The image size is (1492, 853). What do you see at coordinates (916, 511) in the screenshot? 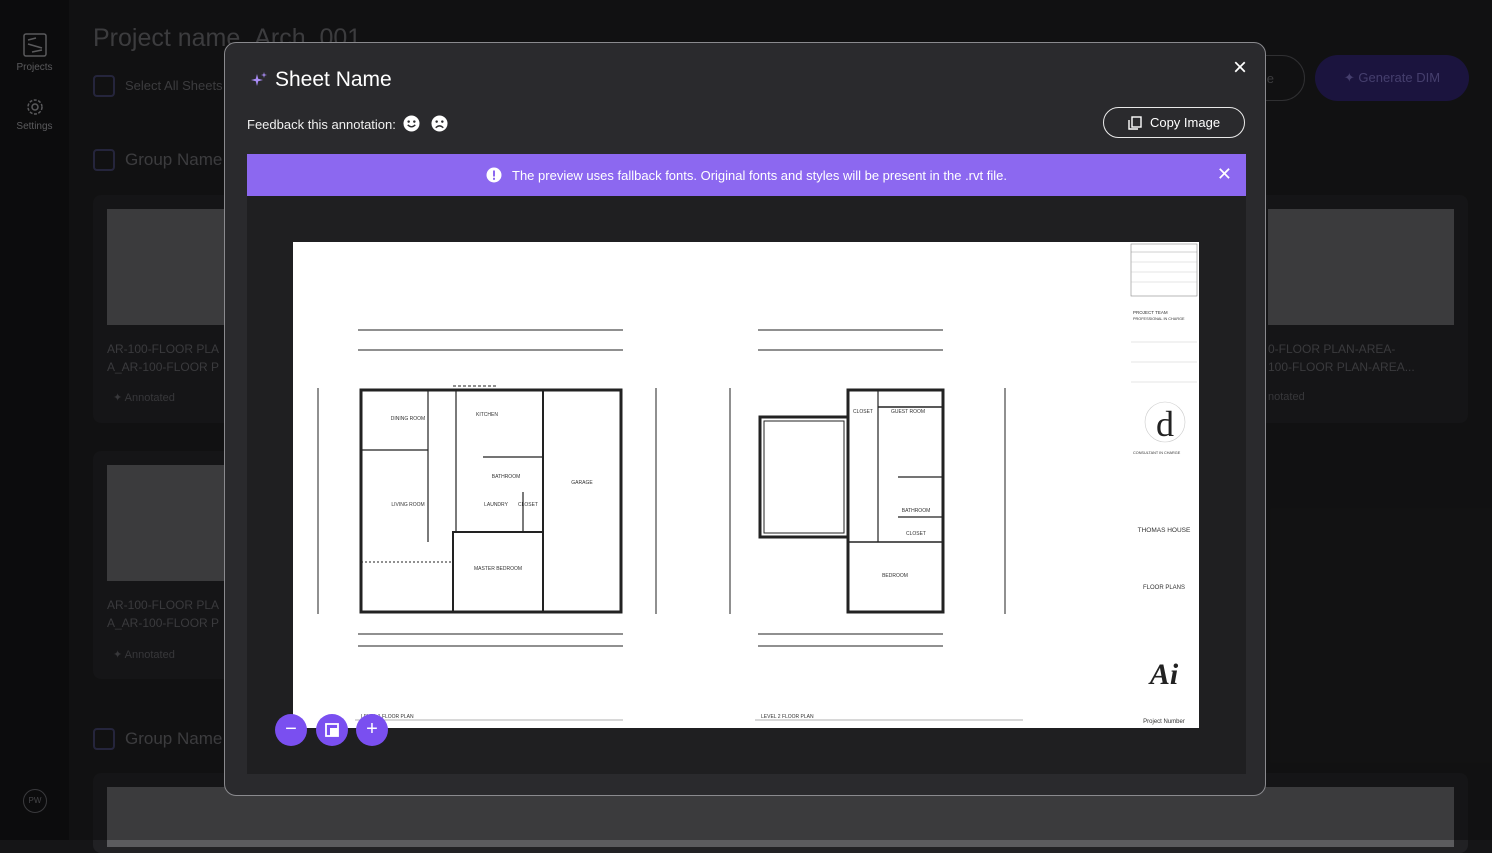
I see `room2-bathroom: BATHROOM` at bounding box center [916, 511].